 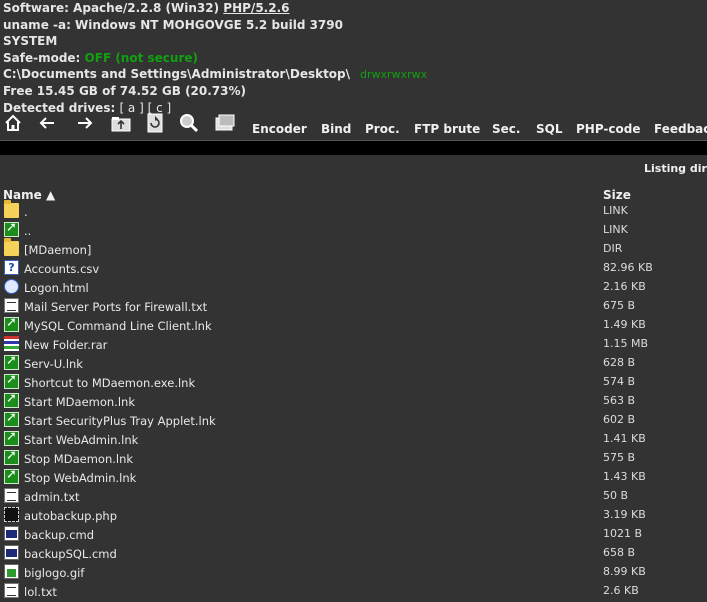 What do you see at coordinates (353, 533) in the screenshot?
I see `file-row: backup.cmd 1021 B` at bounding box center [353, 533].